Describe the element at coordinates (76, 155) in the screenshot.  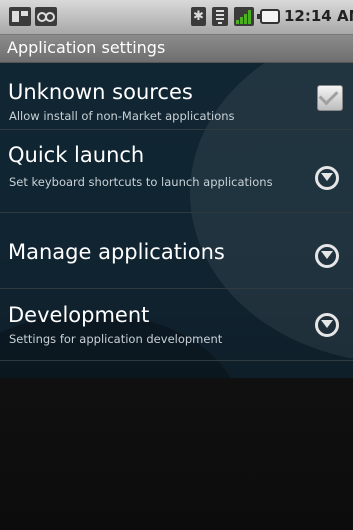
I see `setting-title: Quick launch` at that location.